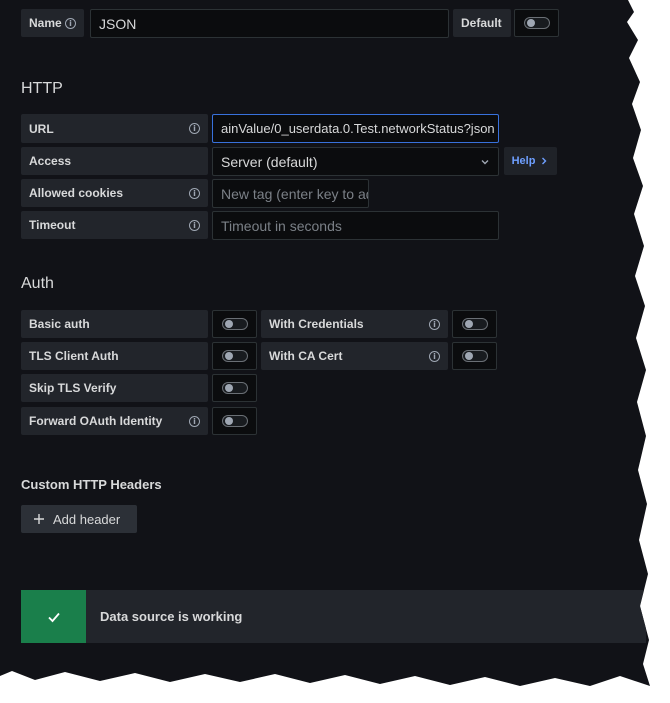 This screenshot has width=670, height=703. I want to click on name-label: Name i, so click(52, 23).